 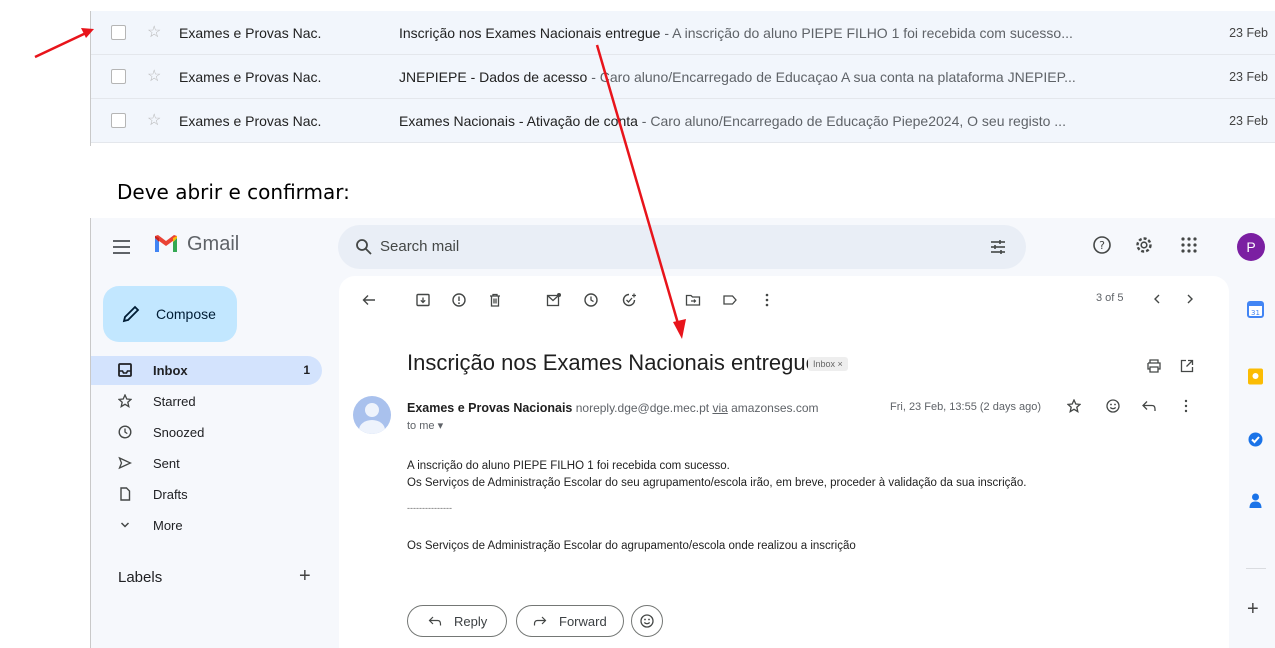 I want to click on via-domain: amazonses.com, so click(x=775, y=408).